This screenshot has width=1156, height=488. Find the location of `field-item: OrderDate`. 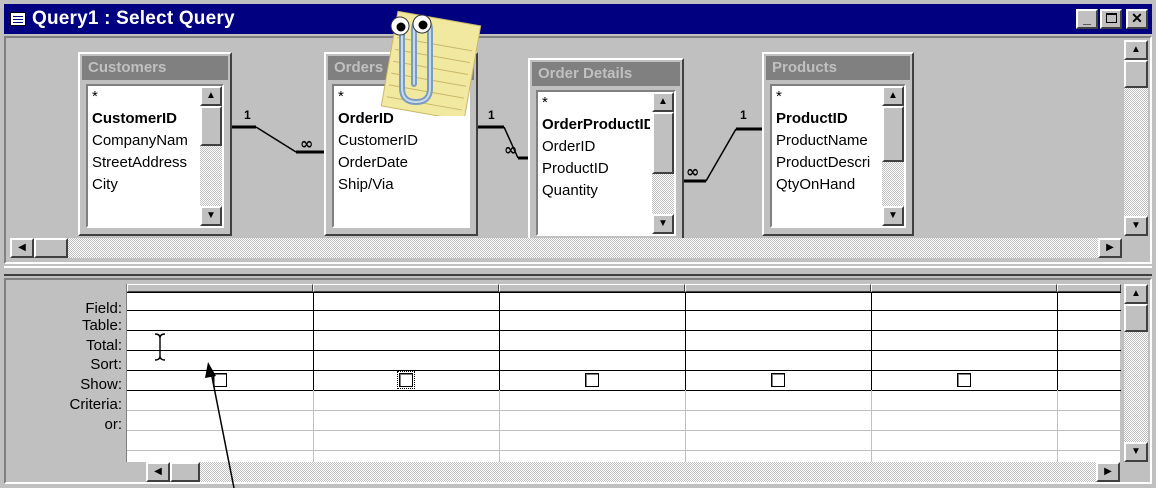

field-item: OrderDate is located at coordinates (401, 163).